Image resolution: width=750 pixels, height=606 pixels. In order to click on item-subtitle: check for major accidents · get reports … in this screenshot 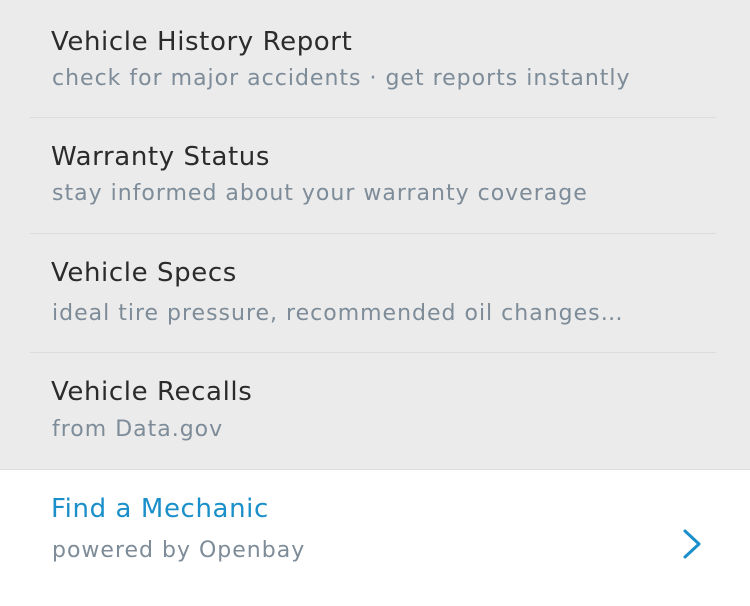, I will do `click(341, 78)`.